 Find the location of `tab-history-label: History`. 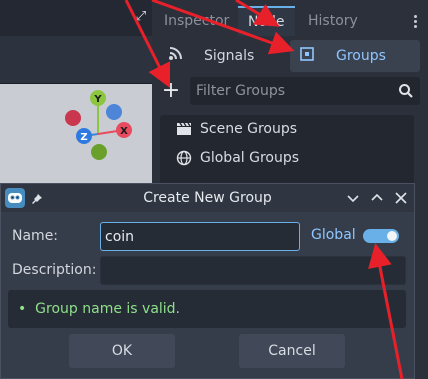

tab-history-label: History is located at coordinates (333, 21).